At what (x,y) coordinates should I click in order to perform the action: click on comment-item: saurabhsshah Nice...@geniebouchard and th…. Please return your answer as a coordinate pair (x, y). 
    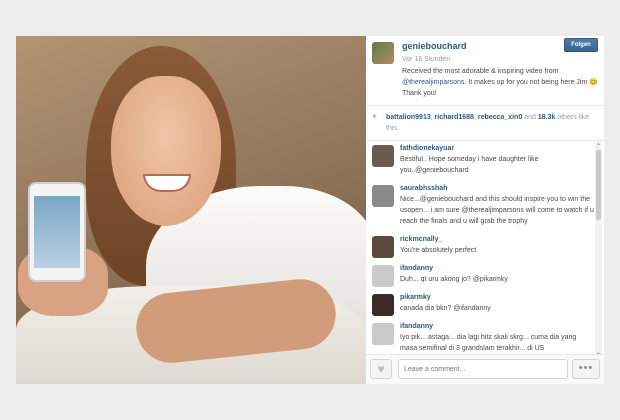
    Looking at the image, I should click on (480, 207).